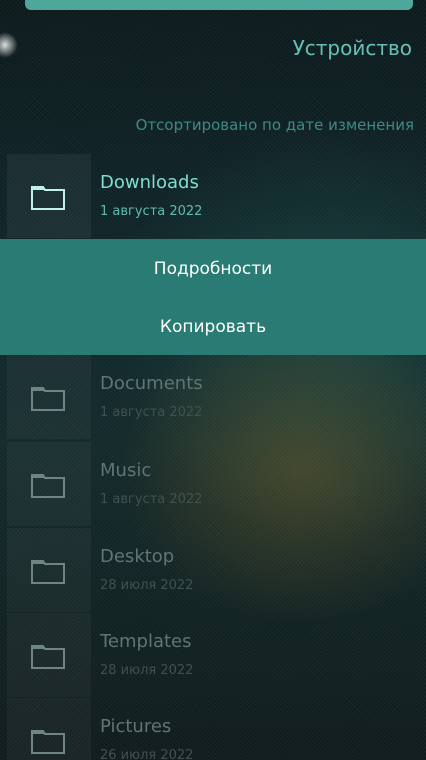 This screenshot has width=426, height=760. I want to click on sort-label: Отсортировано по дате изменения, so click(275, 125).